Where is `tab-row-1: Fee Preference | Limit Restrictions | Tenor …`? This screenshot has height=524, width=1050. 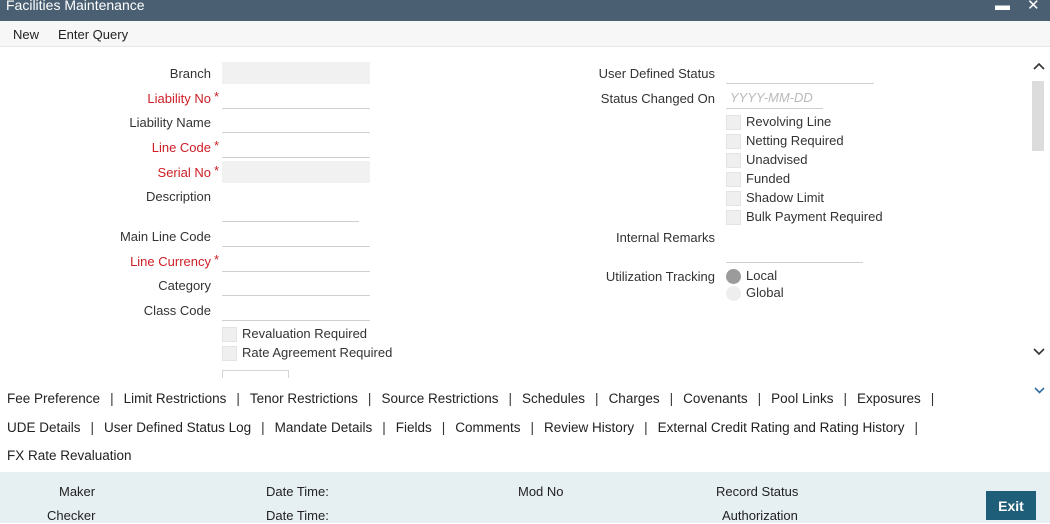 tab-row-1: Fee Preference | Limit Restrictions | Tenor … is located at coordinates (475, 398).